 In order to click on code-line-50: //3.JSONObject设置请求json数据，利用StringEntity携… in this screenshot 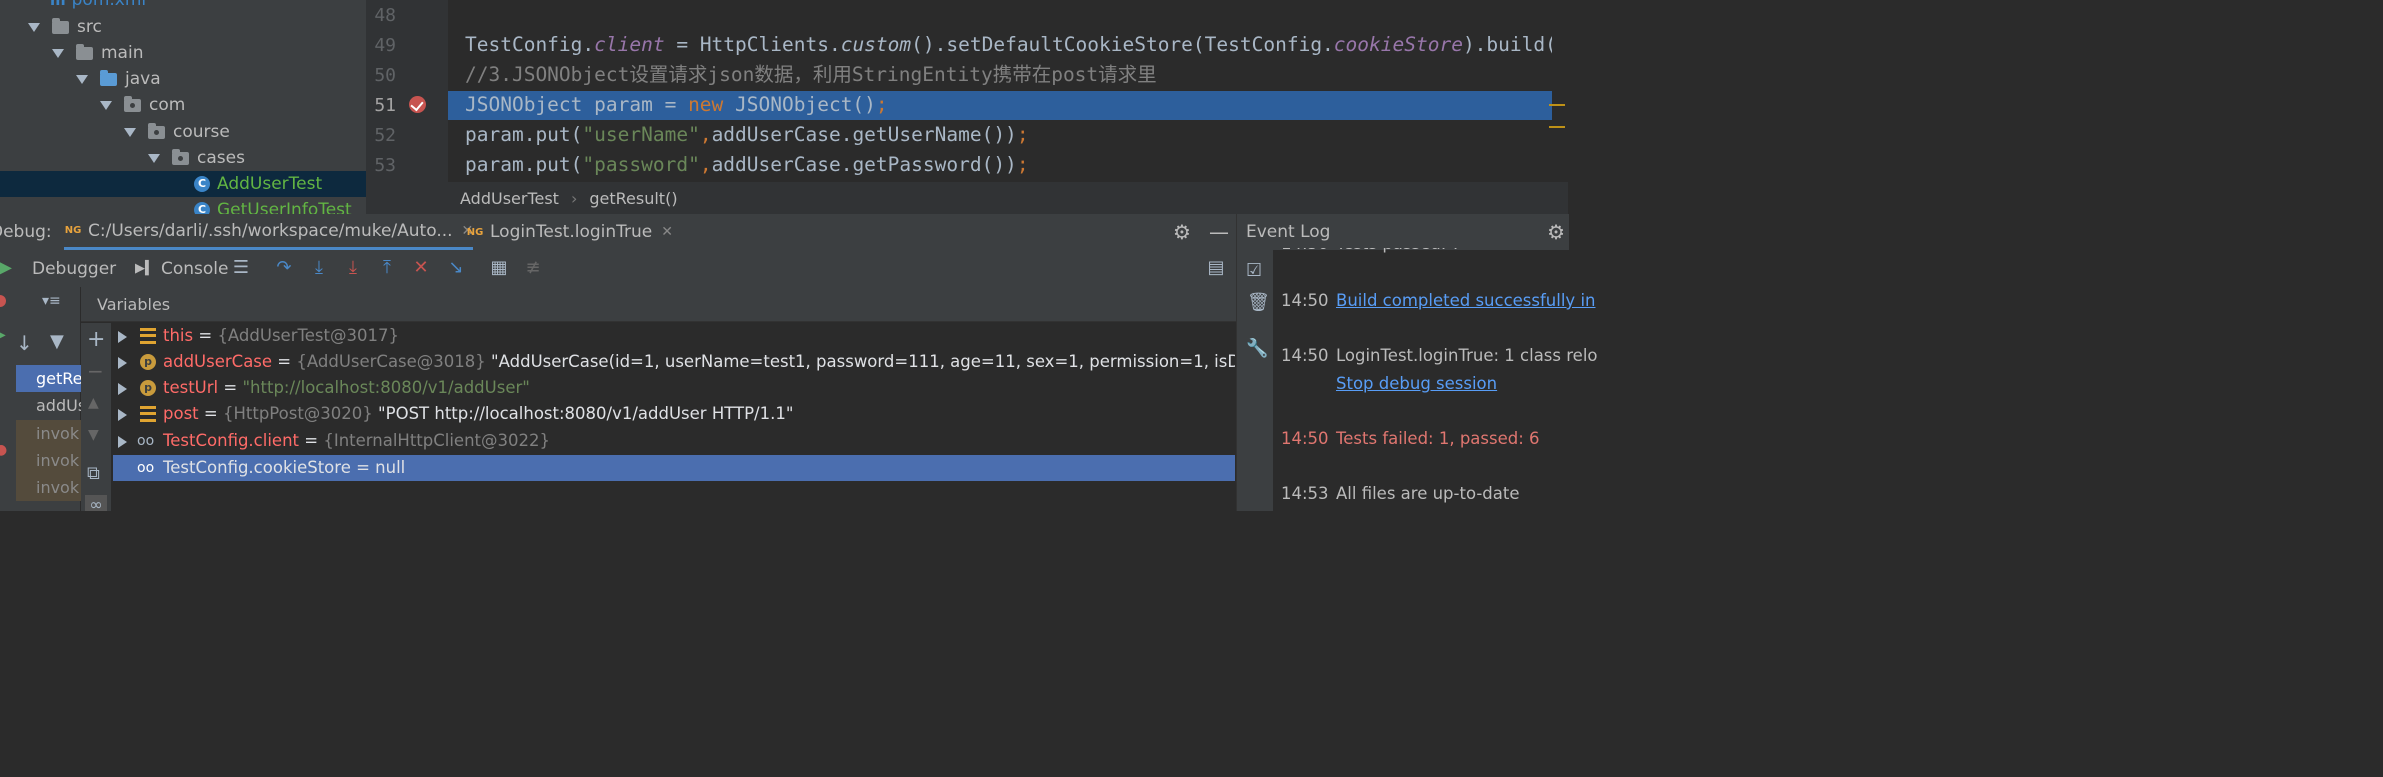, I will do `click(811, 75)`.